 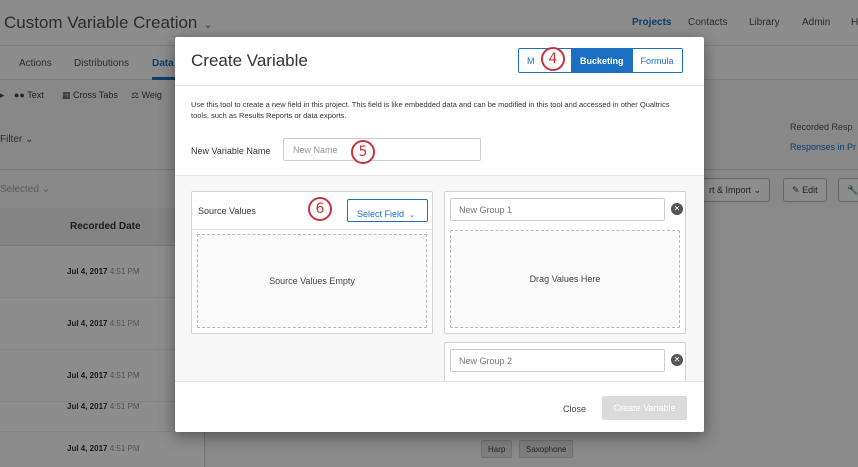 I want to click on variable-name-label: New Variable Name, so click(x=231, y=151).